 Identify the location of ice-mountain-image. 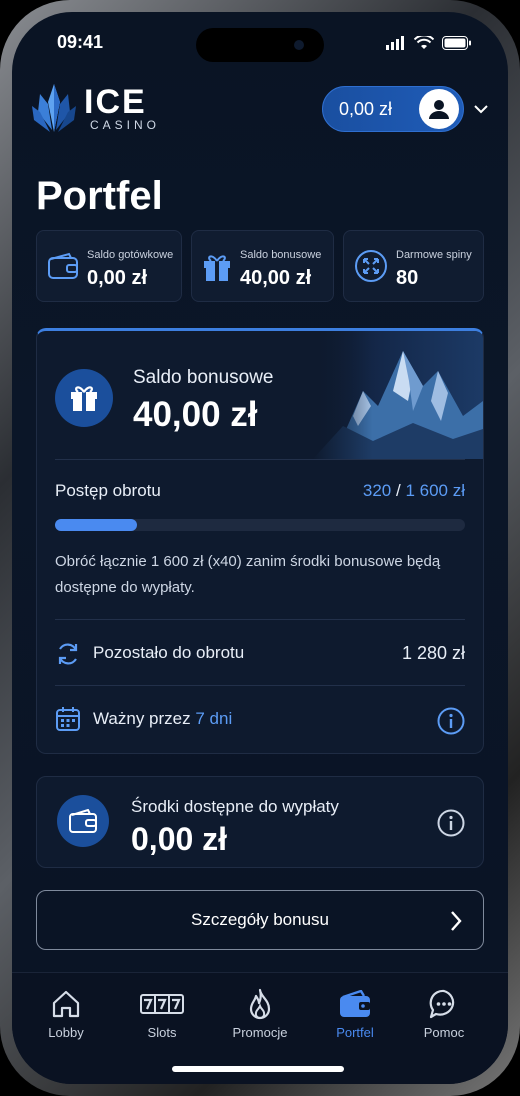
(398, 395).